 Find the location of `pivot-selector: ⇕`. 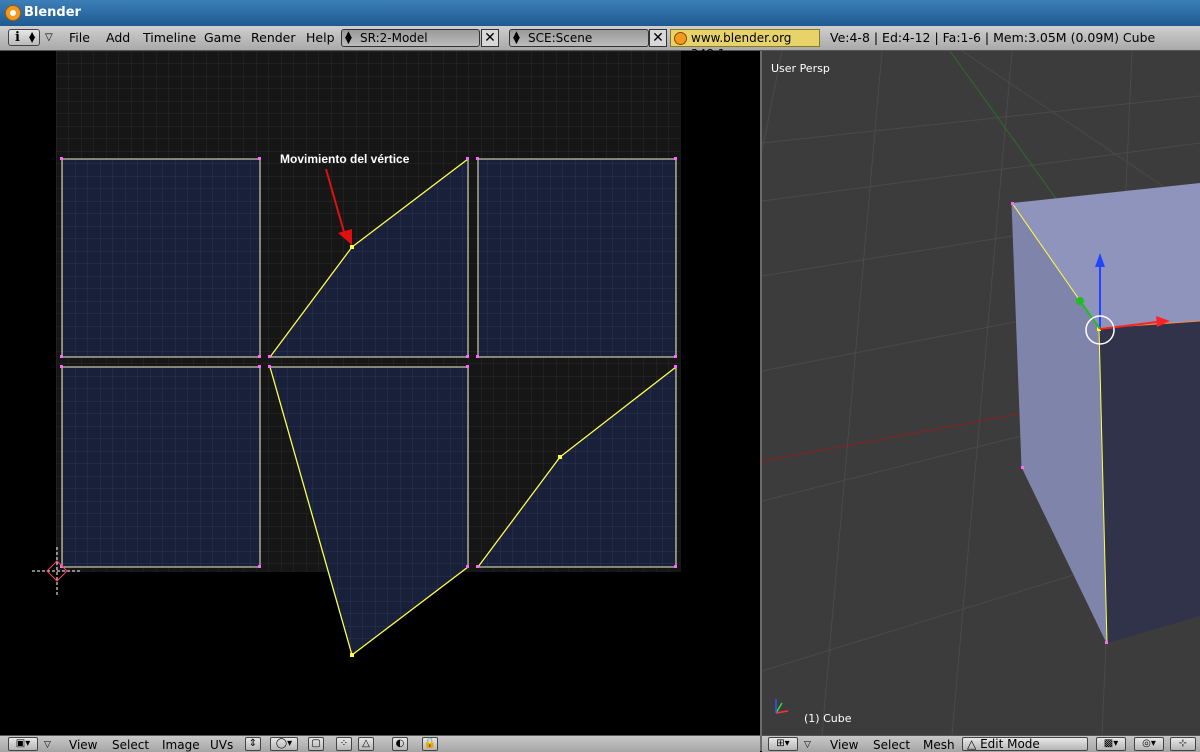

pivot-selector: ⇕ is located at coordinates (253, 744).